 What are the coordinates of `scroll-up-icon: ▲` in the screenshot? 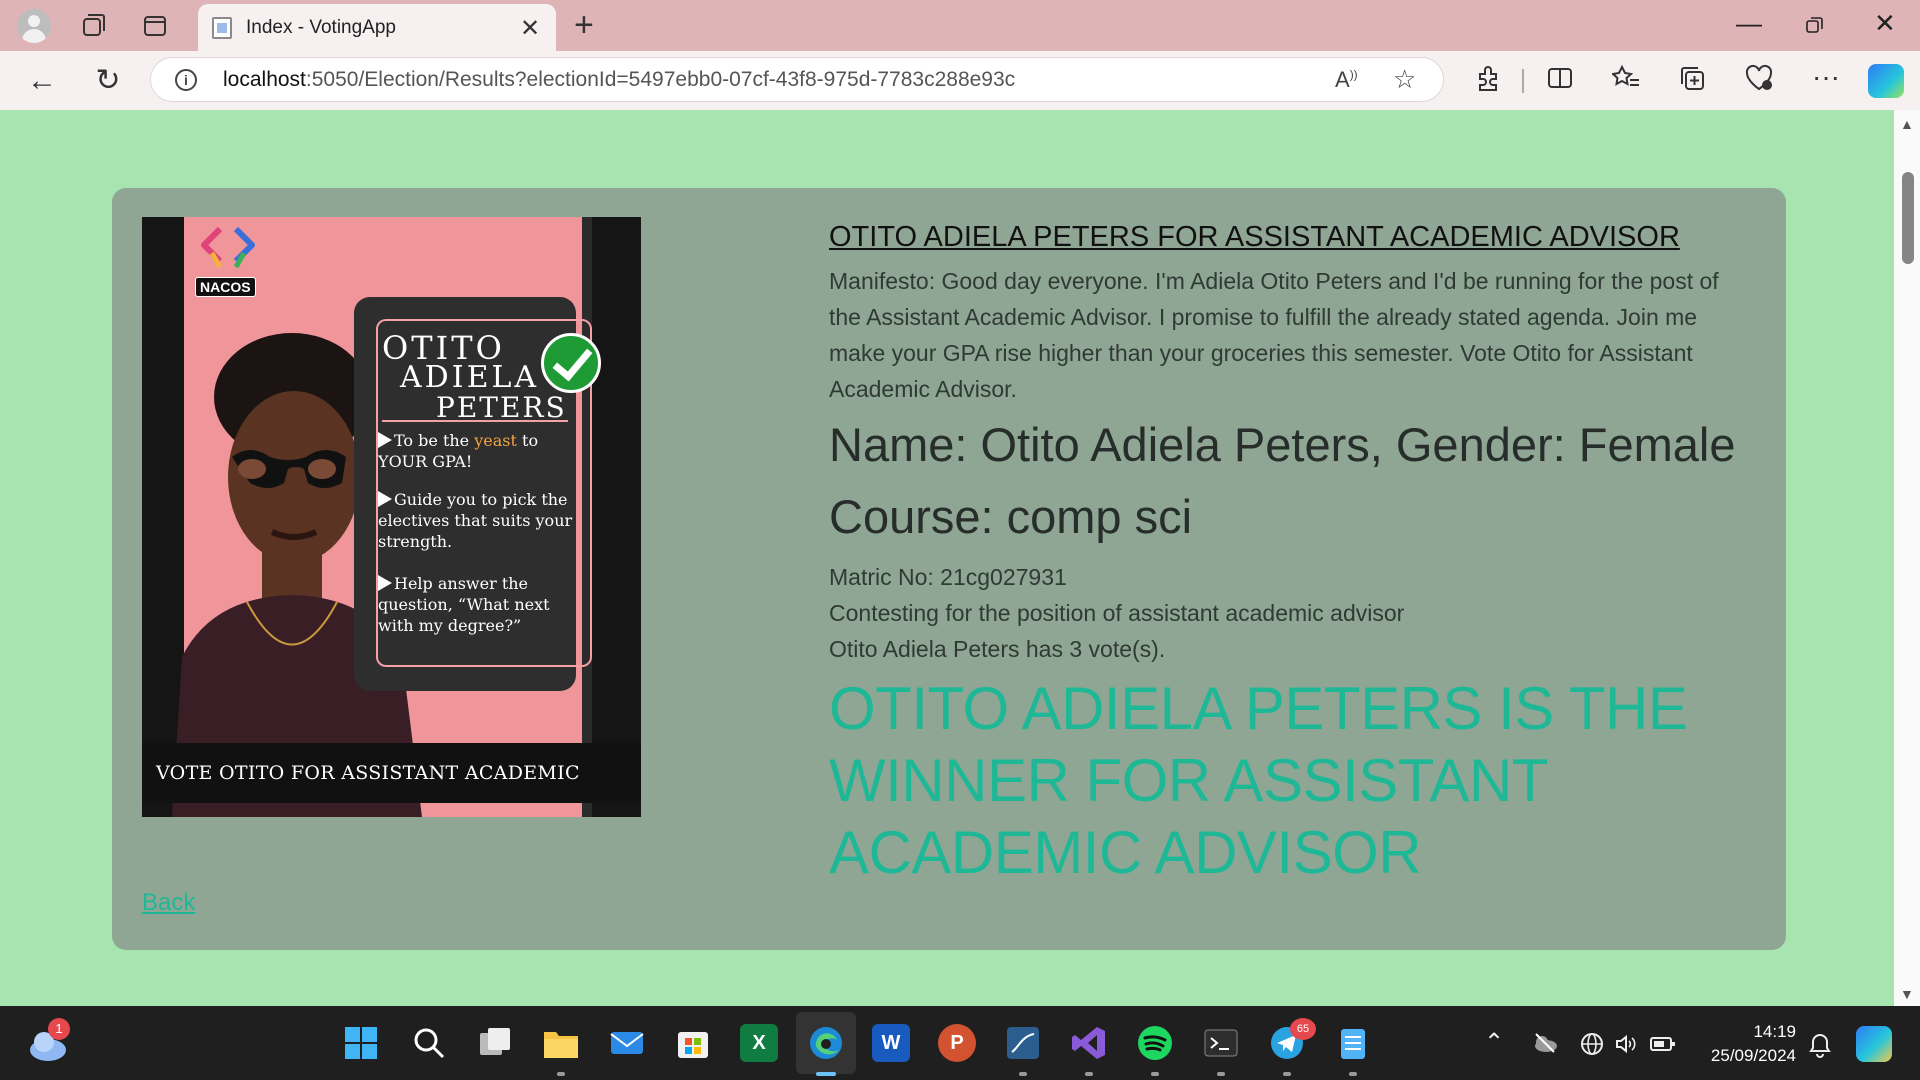 It's located at (1907, 124).